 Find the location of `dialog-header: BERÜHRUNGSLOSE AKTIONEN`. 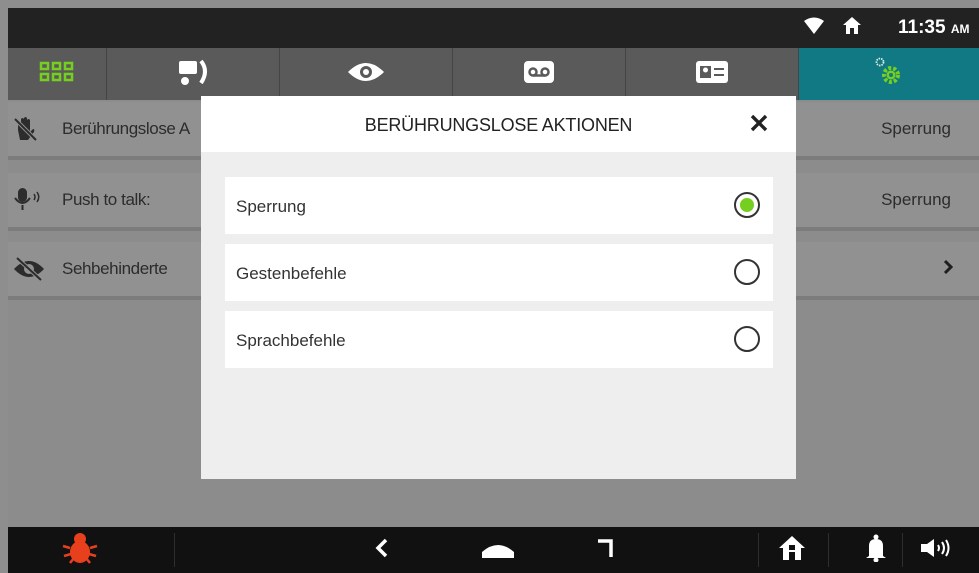

dialog-header: BERÜHRUNGSLOSE AKTIONEN is located at coordinates (498, 124).